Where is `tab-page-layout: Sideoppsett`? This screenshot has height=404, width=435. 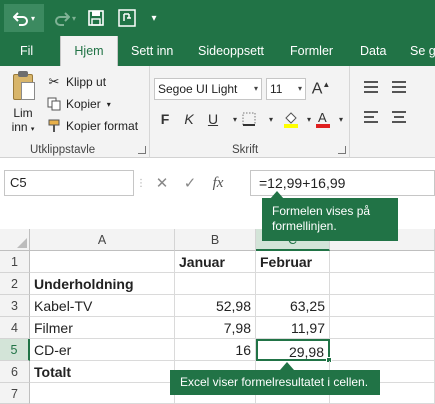 tab-page-layout: Sideoppsett is located at coordinates (231, 51).